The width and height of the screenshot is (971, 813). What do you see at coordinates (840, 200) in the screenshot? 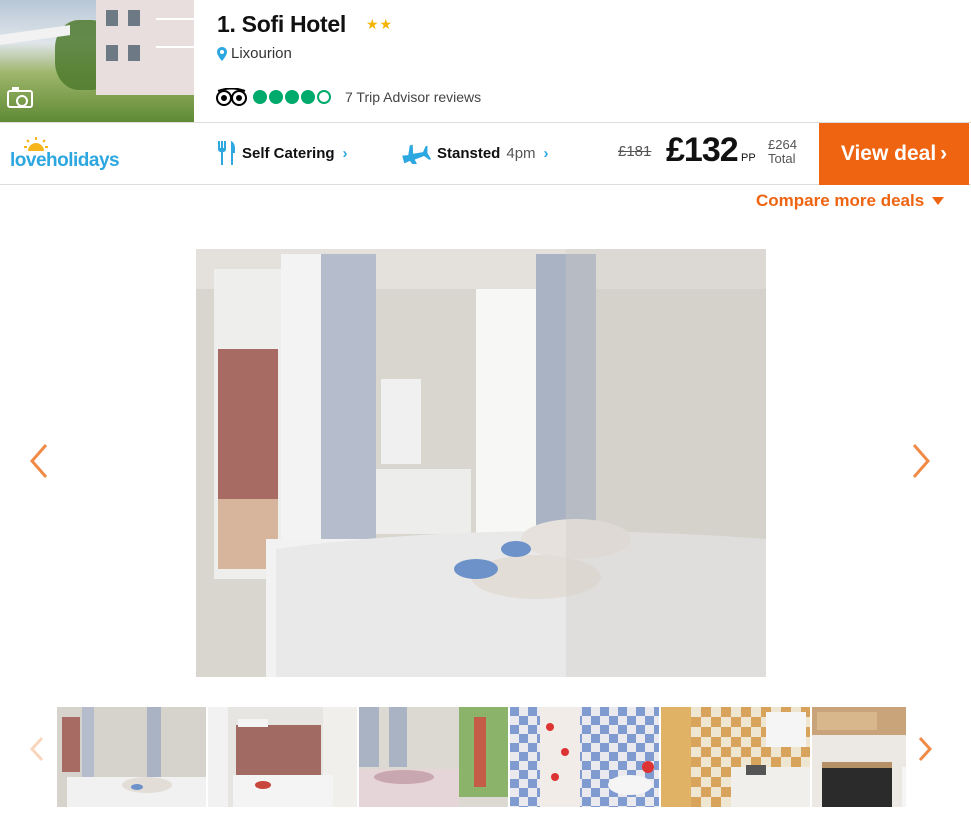
I see `compare-label: Compare more deals` at bounding box center [840, 200].